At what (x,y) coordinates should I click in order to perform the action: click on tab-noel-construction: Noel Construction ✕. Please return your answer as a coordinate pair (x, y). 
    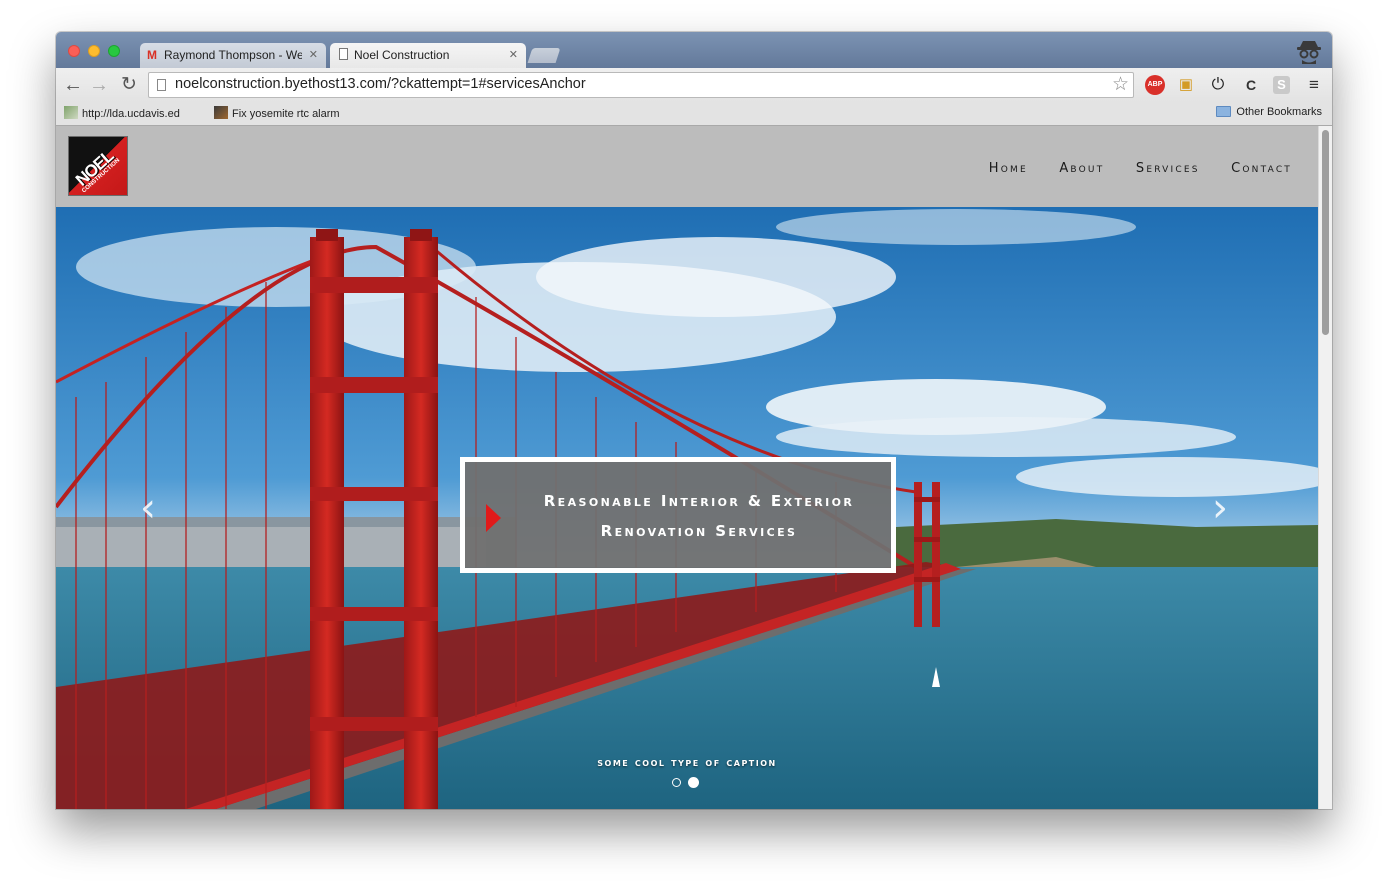
    Looking at the image, I should click on (428, 55).